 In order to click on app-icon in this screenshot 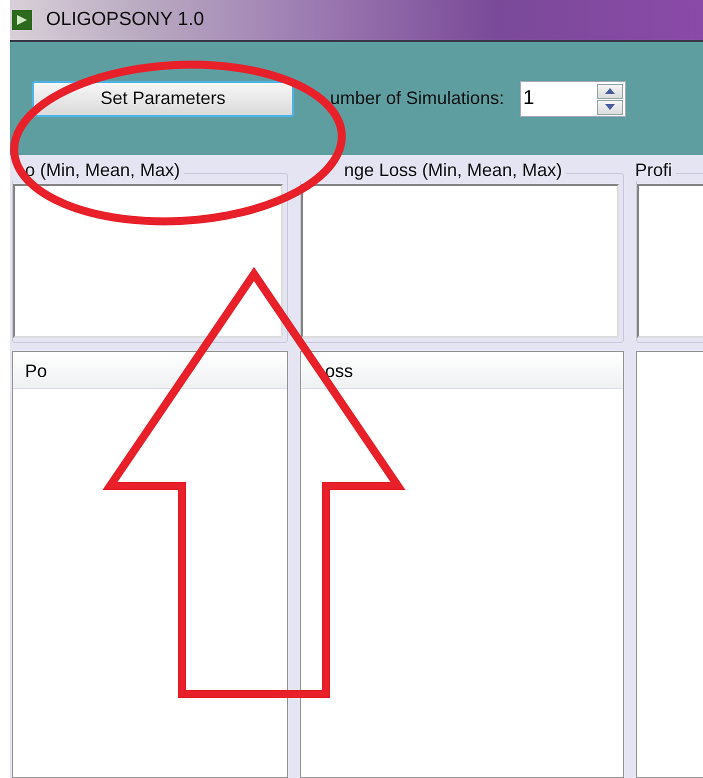, I will do `click(22, 20)`.